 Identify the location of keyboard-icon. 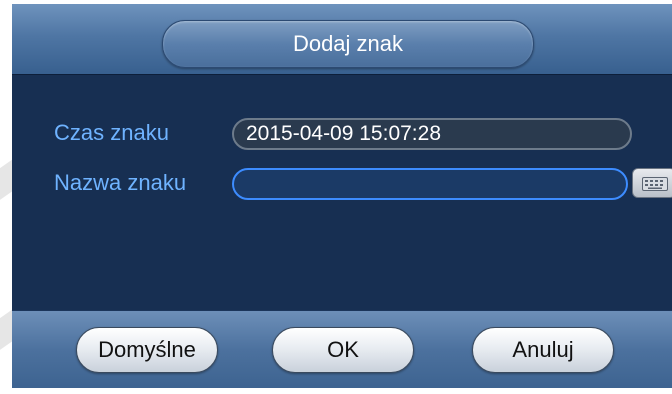
(655, 184).